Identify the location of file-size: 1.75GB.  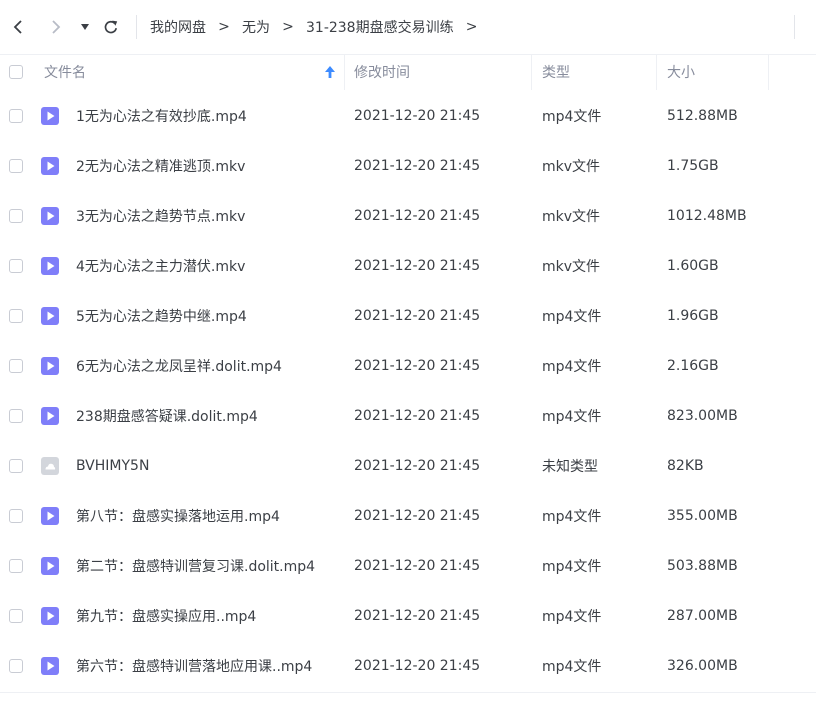
(693, 166).